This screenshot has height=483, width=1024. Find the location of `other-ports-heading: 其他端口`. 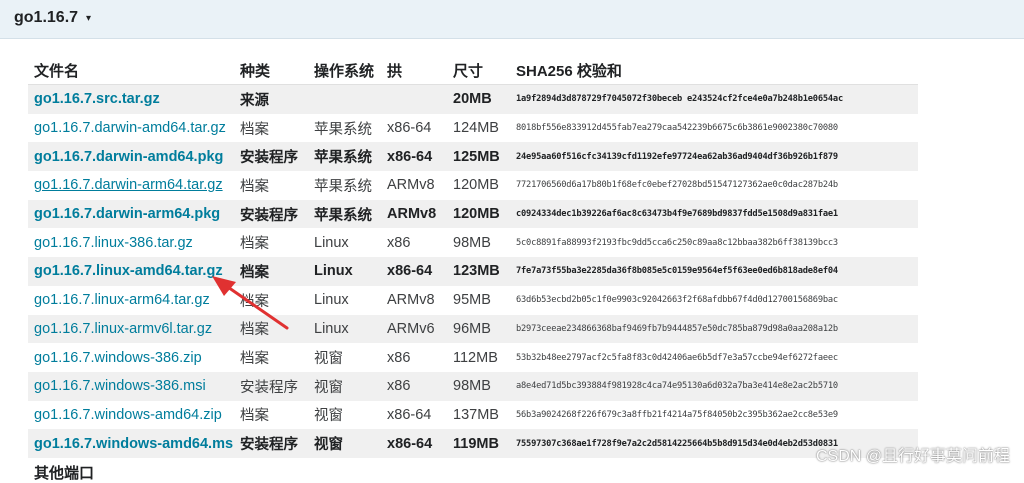

other-ports-heading: 其他端口 is located at coordinates (64, 473).